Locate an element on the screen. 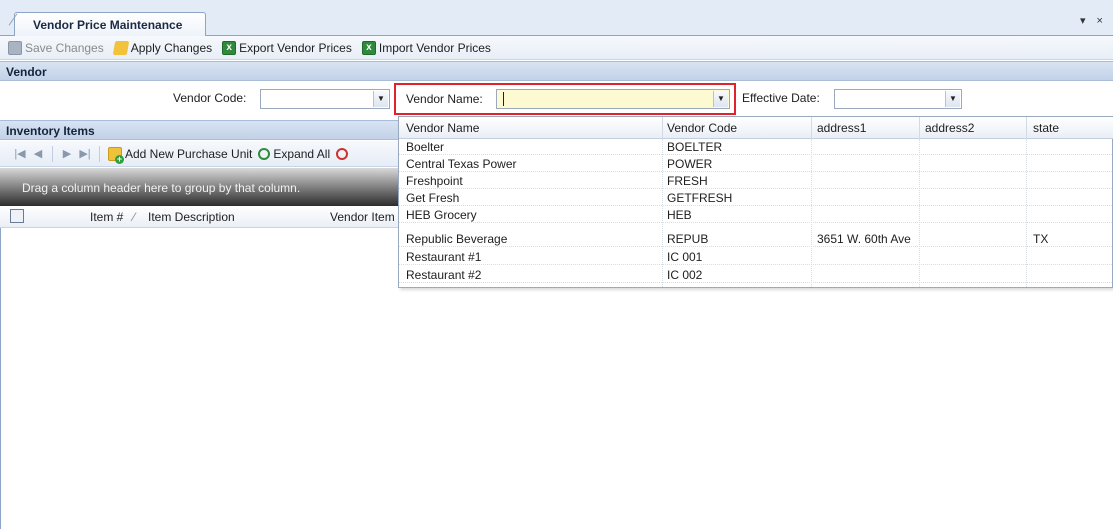 Image resolution: width=1113 pixels, height=529 pixels. zoom-out-icon is located at coordinates (342, 153).